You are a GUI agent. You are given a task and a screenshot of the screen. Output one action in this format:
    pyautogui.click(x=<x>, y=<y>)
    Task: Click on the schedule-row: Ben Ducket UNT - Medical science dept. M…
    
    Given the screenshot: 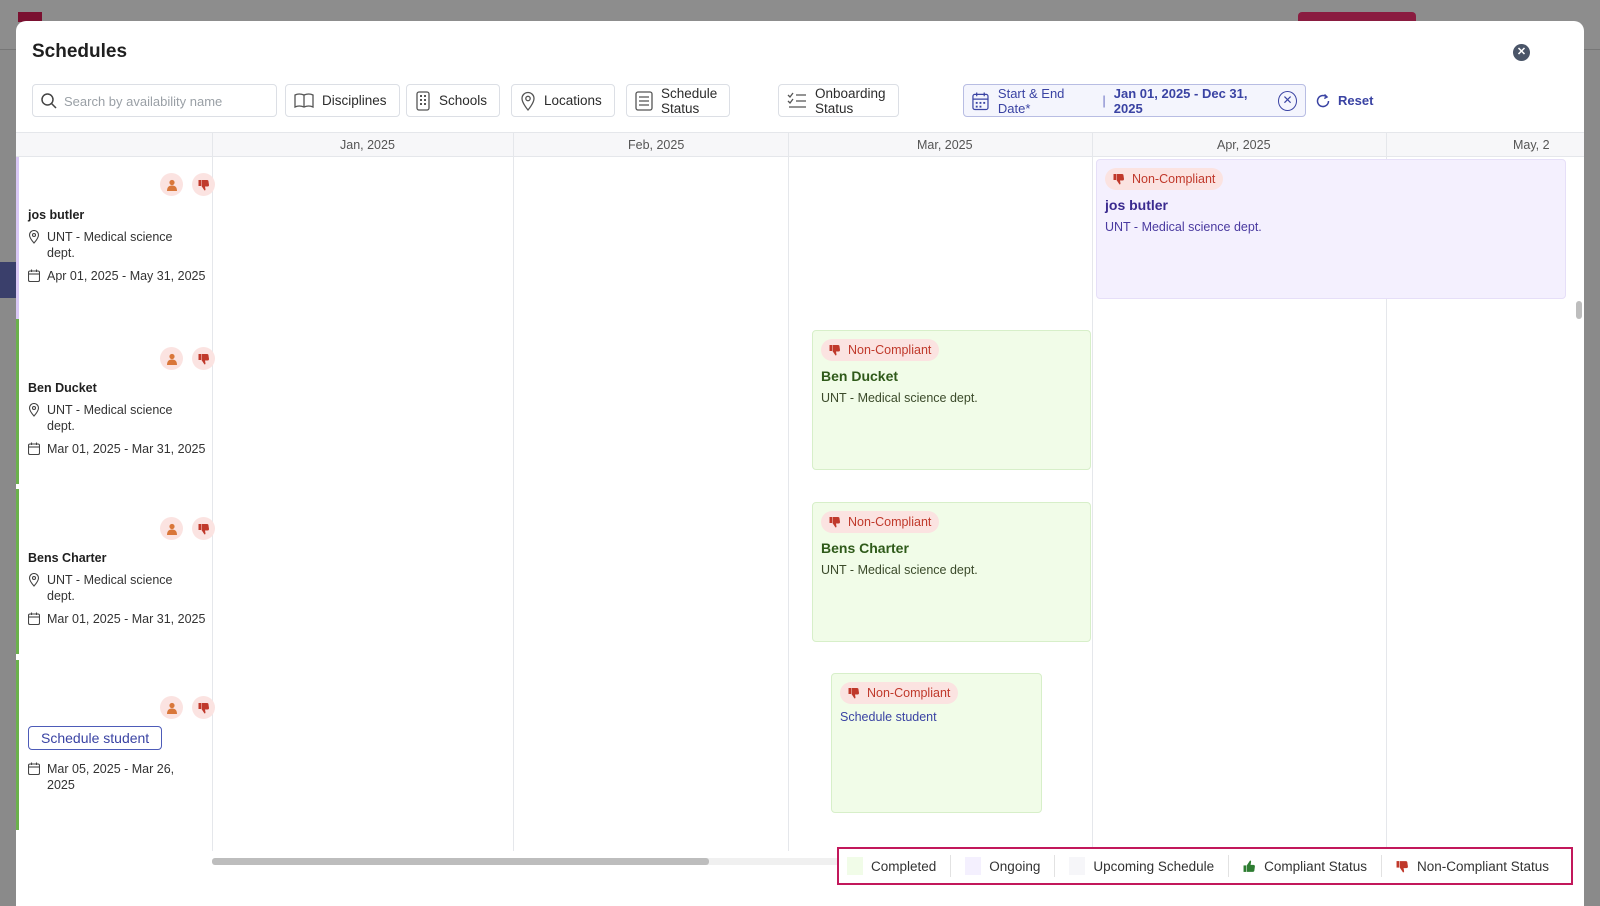 What is the action you would take?
    pyautogui.click(x=115, y=401)
    